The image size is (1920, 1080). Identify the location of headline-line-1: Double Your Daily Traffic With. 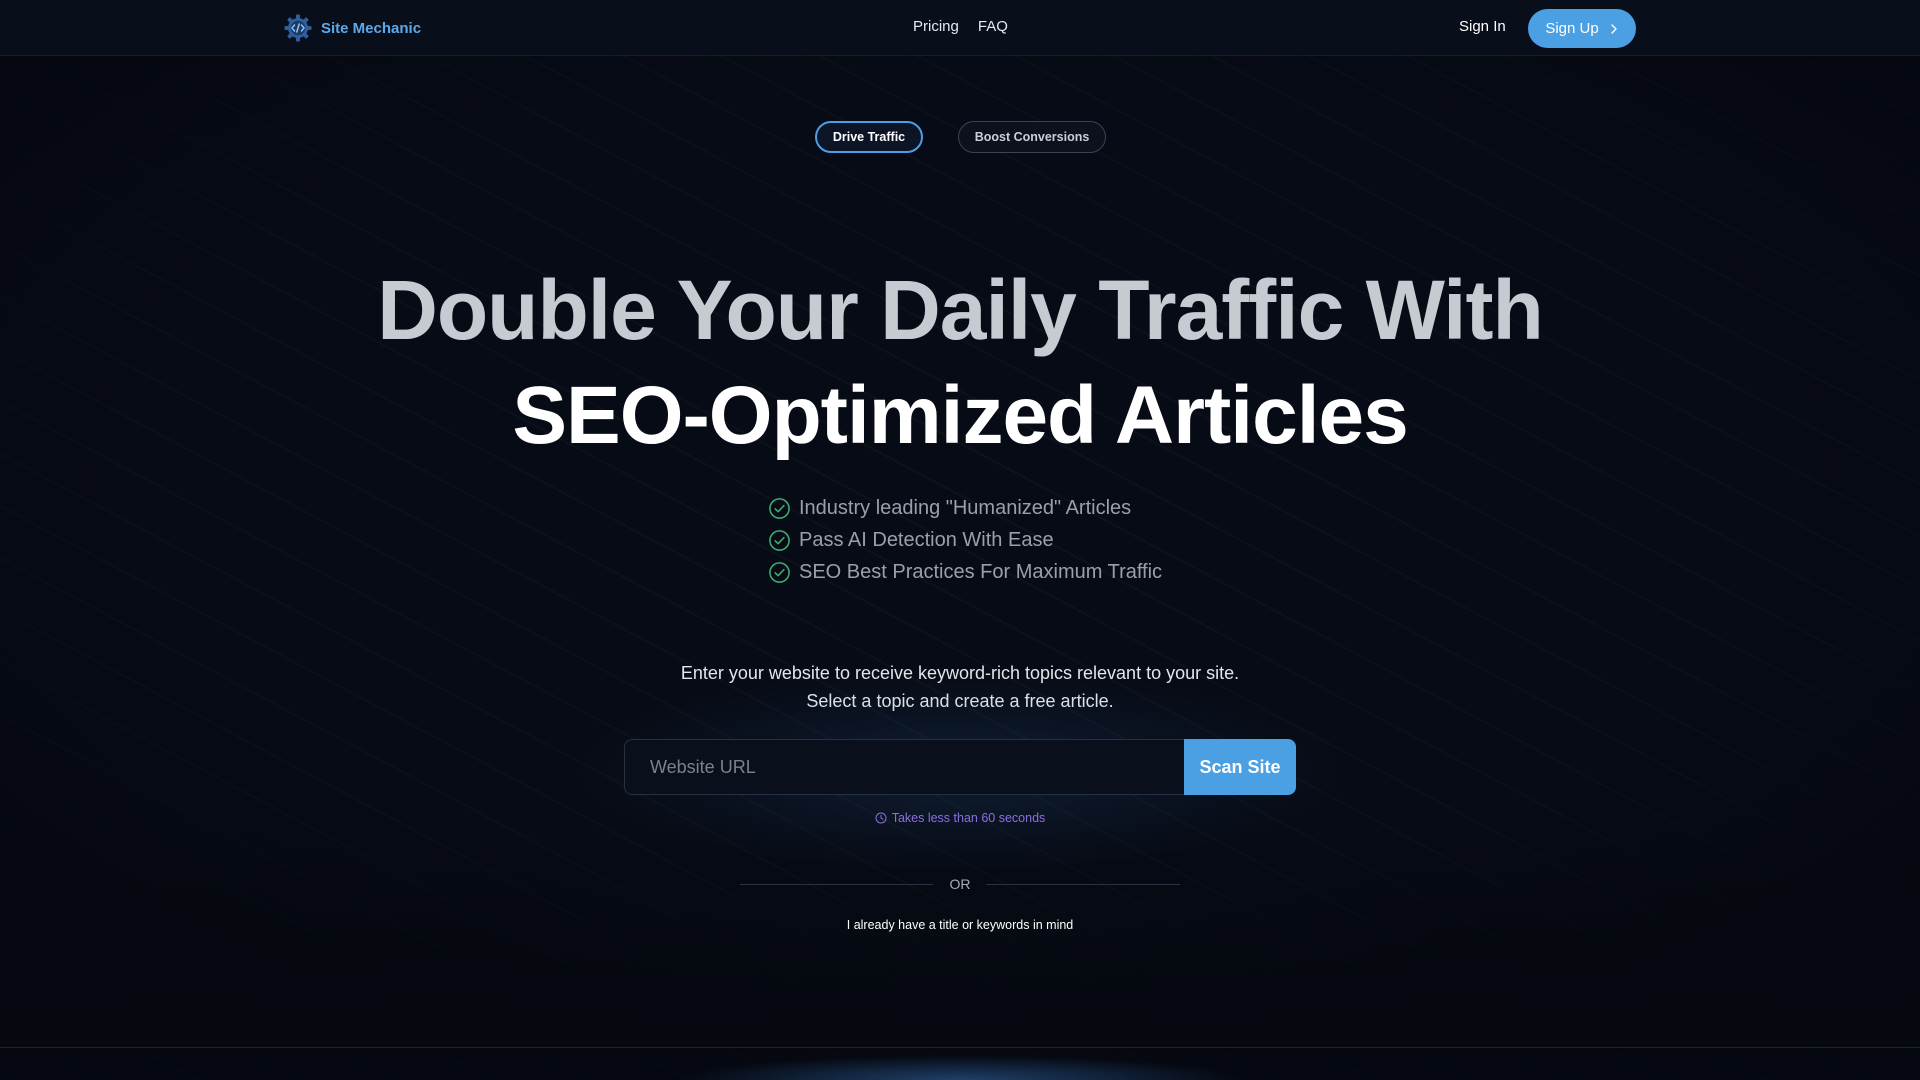
(960, 310).